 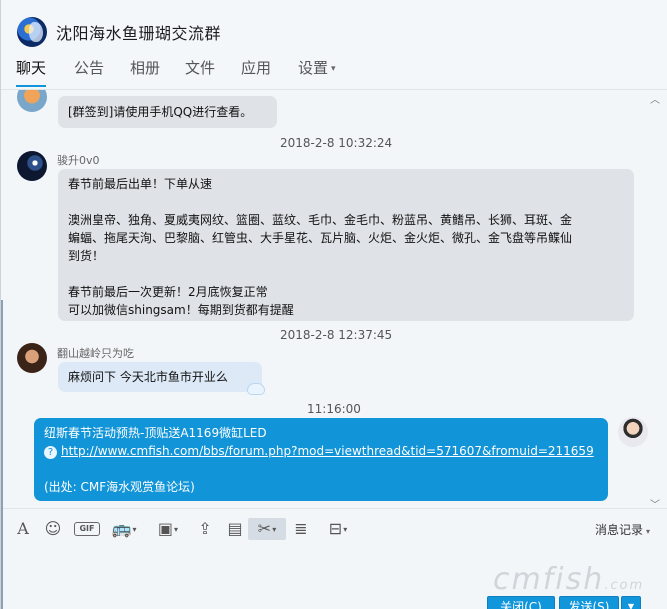 What do you see at coordinates (53, 529) in the screenshot?
I see `emoji-icon: ☺` at bounding box center [53, 529].